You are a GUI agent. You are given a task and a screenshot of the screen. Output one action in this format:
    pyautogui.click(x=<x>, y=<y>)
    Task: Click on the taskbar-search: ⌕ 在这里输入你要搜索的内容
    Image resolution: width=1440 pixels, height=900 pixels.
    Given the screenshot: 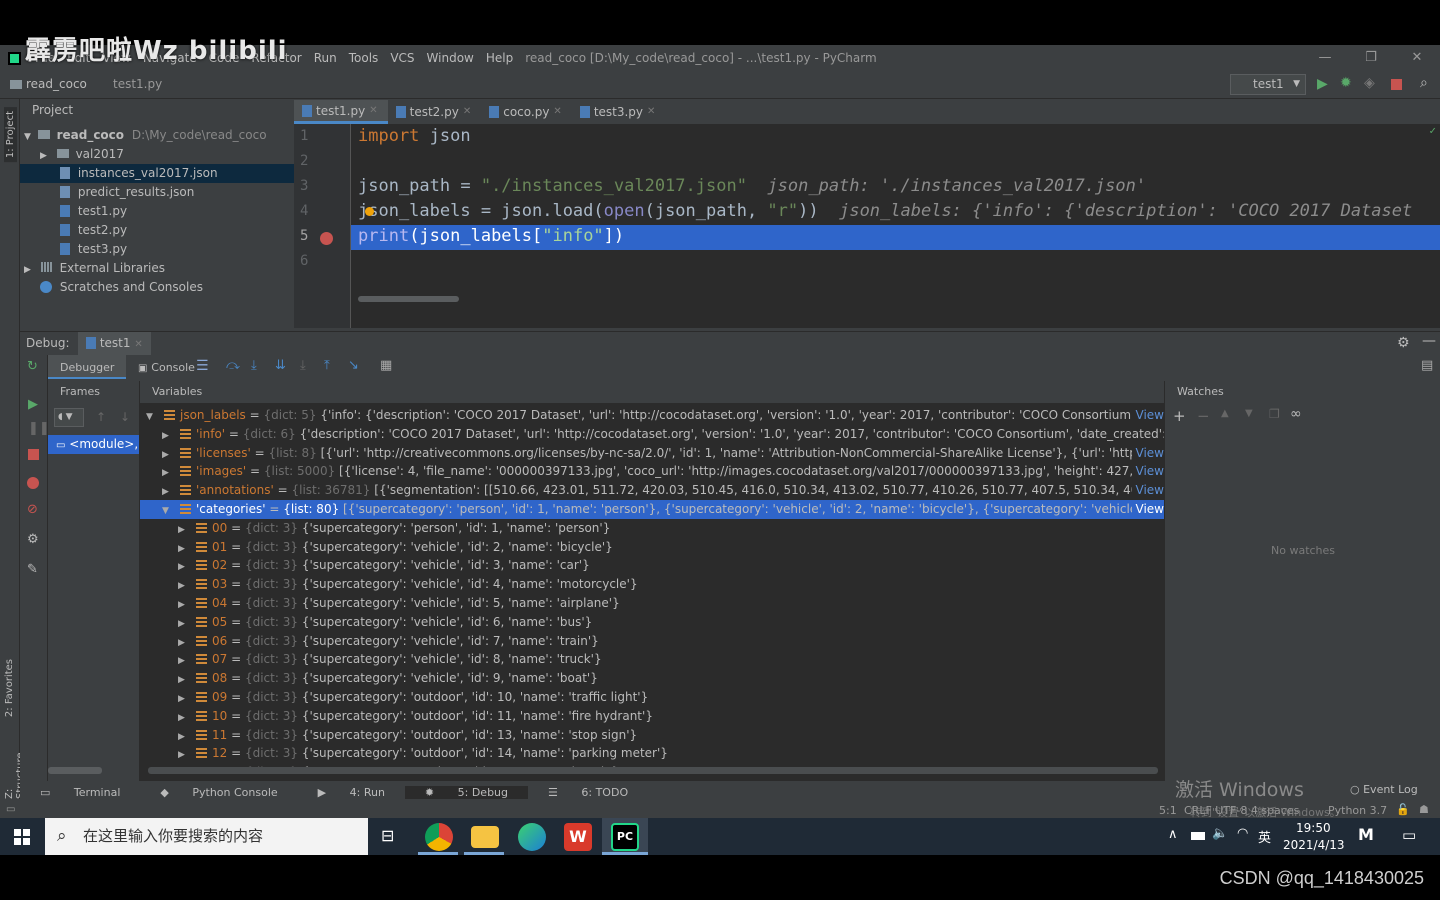 What is the action you would take?
    pyautogui.click(x=206, y=836)
    